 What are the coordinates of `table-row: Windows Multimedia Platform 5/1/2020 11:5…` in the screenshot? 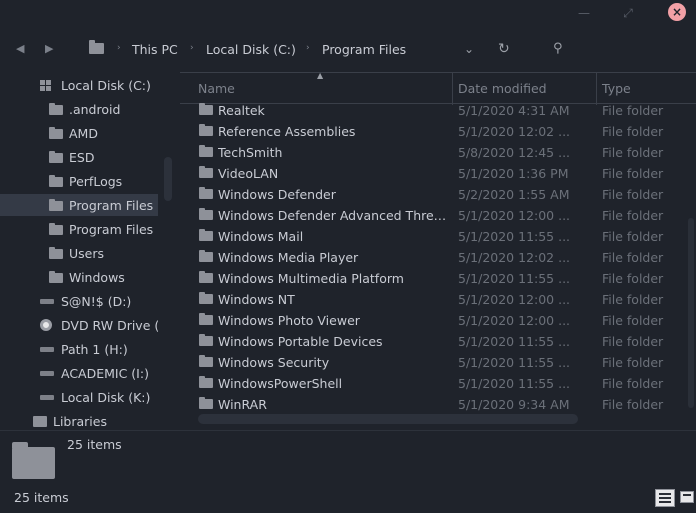 It's located at (430, 278).